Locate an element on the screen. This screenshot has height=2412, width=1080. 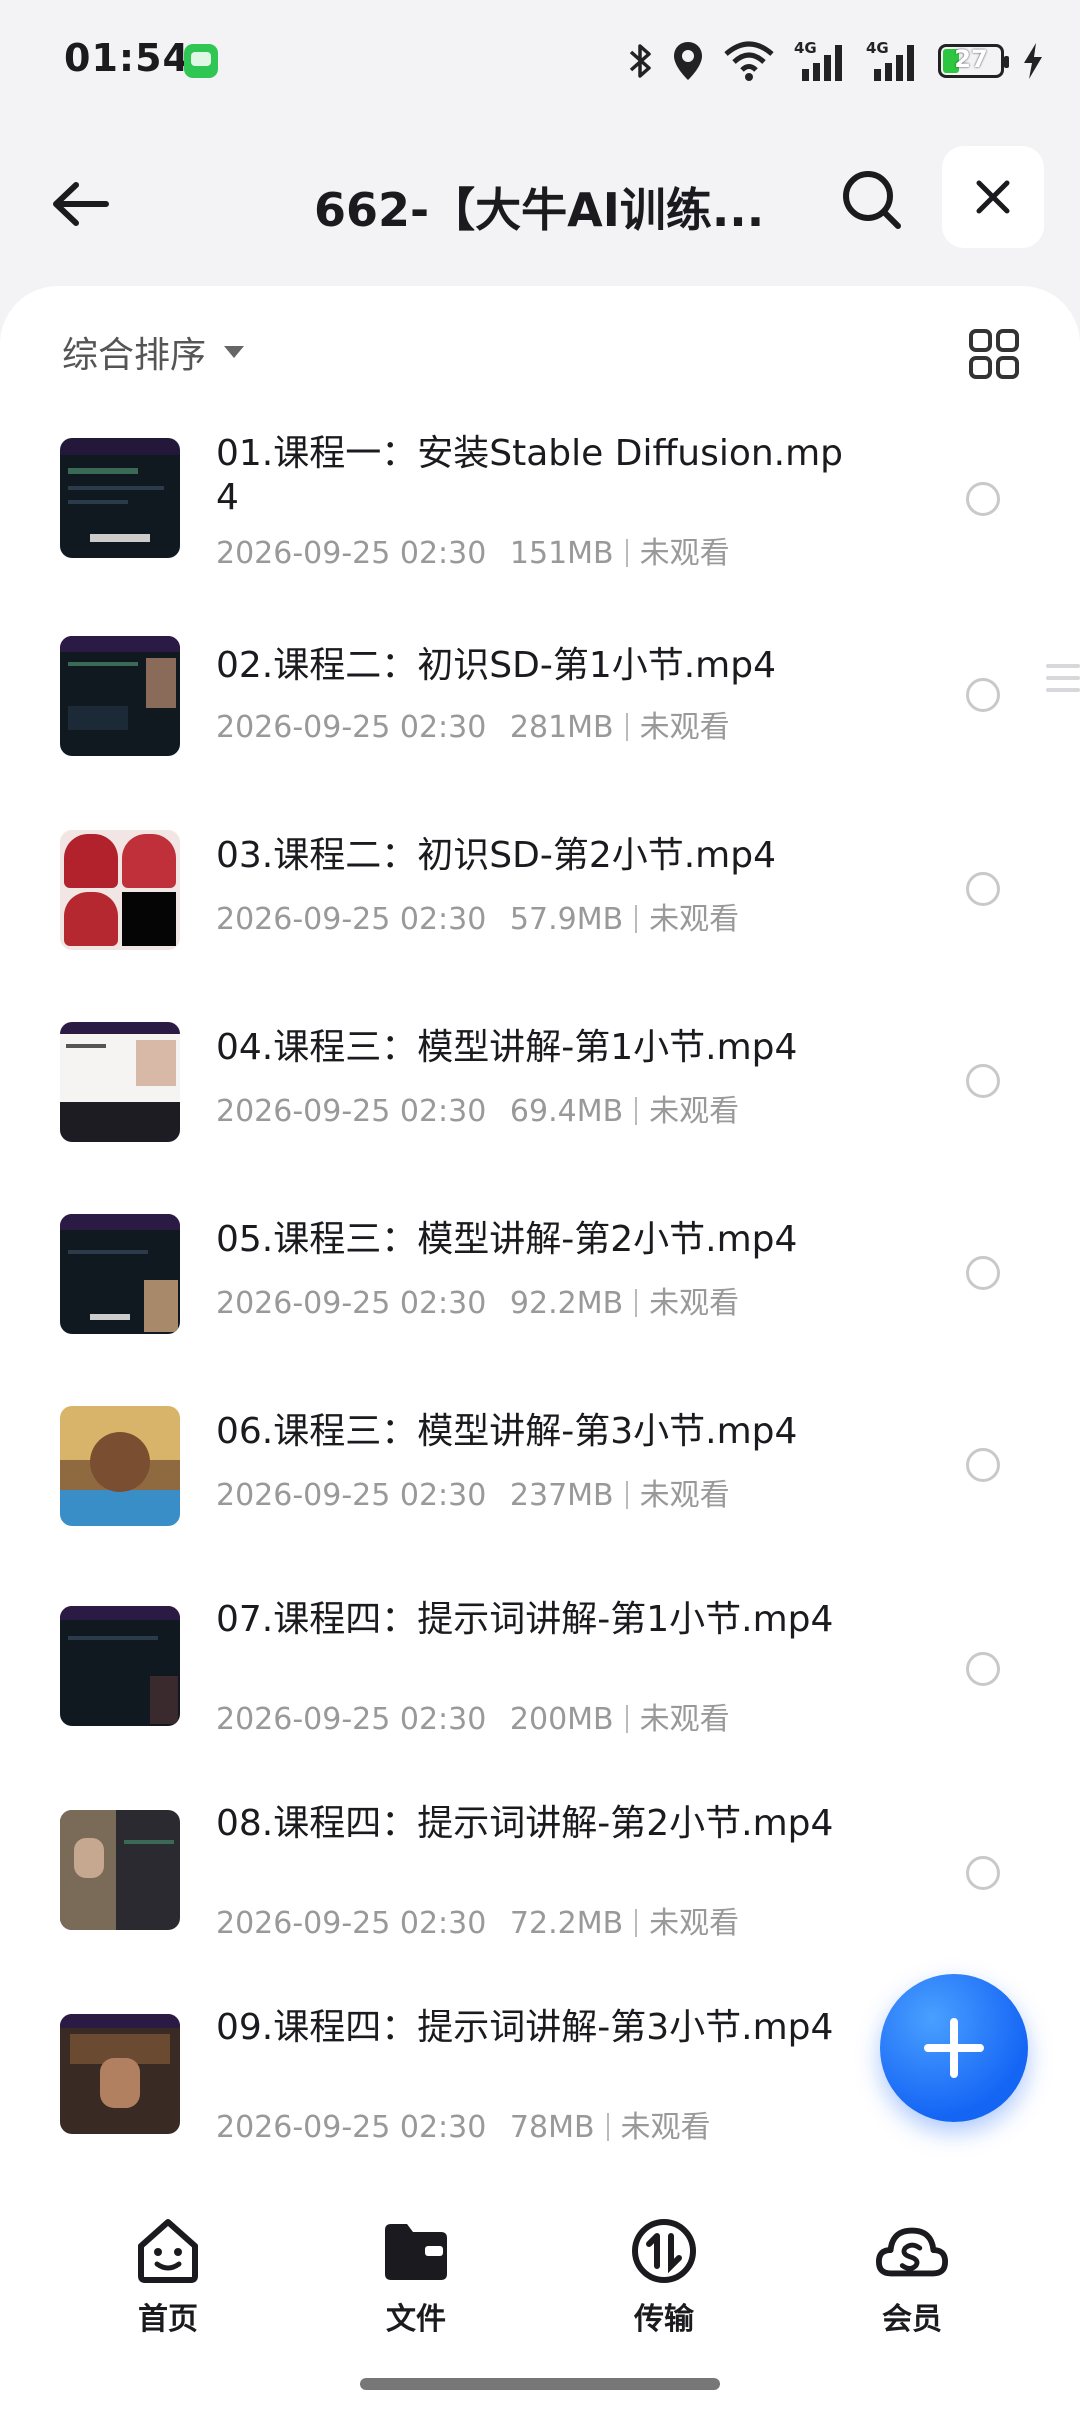
scroll-handle is located at coordinates (1063, 684).